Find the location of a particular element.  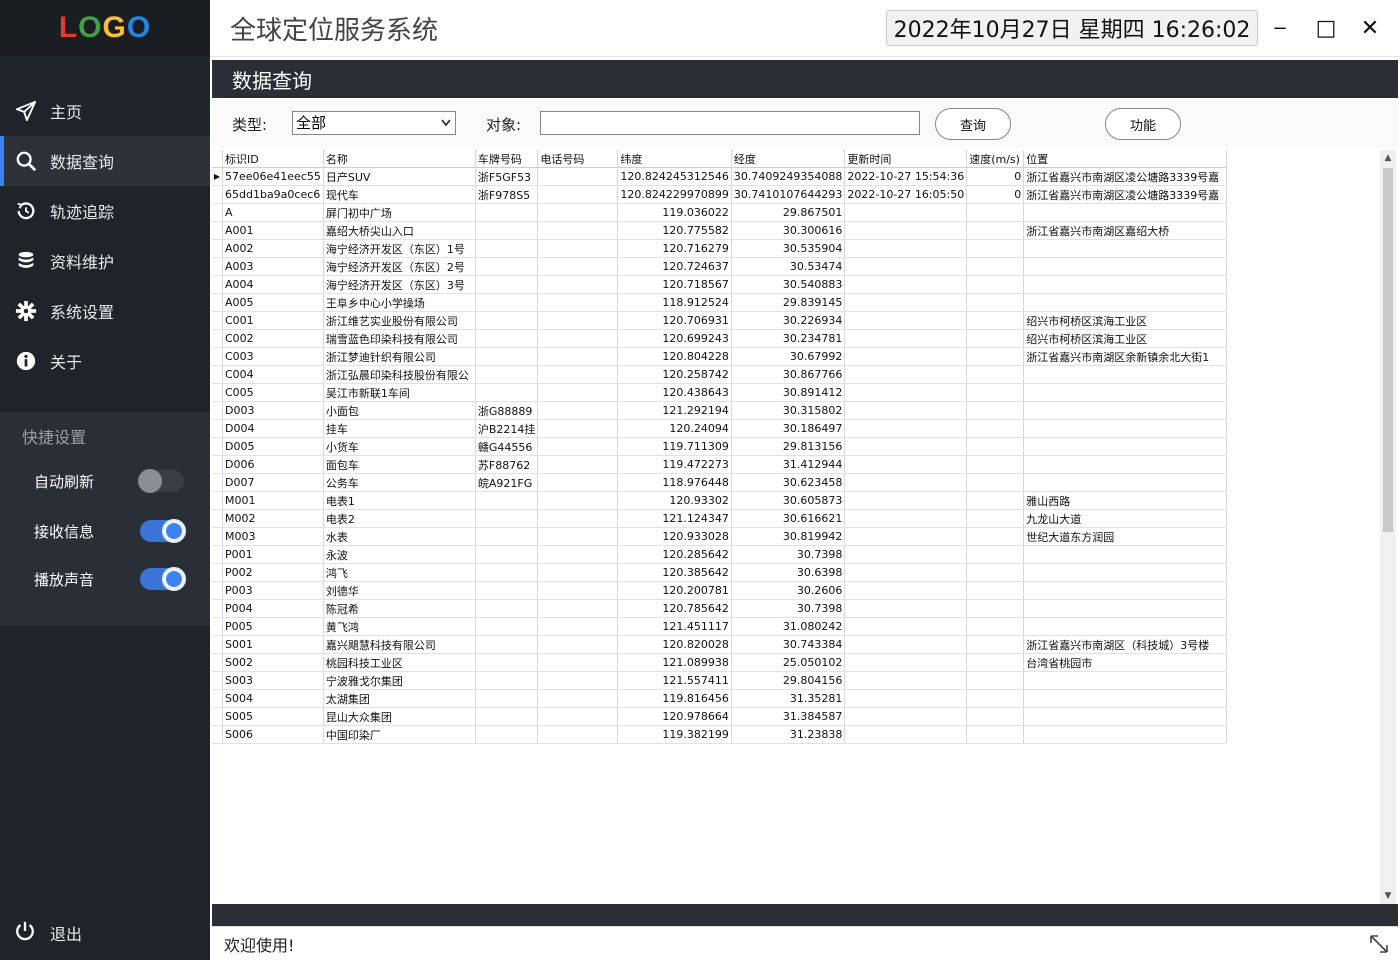

scroll-up-icon: ▲ is located at coordinates (1388, 158).